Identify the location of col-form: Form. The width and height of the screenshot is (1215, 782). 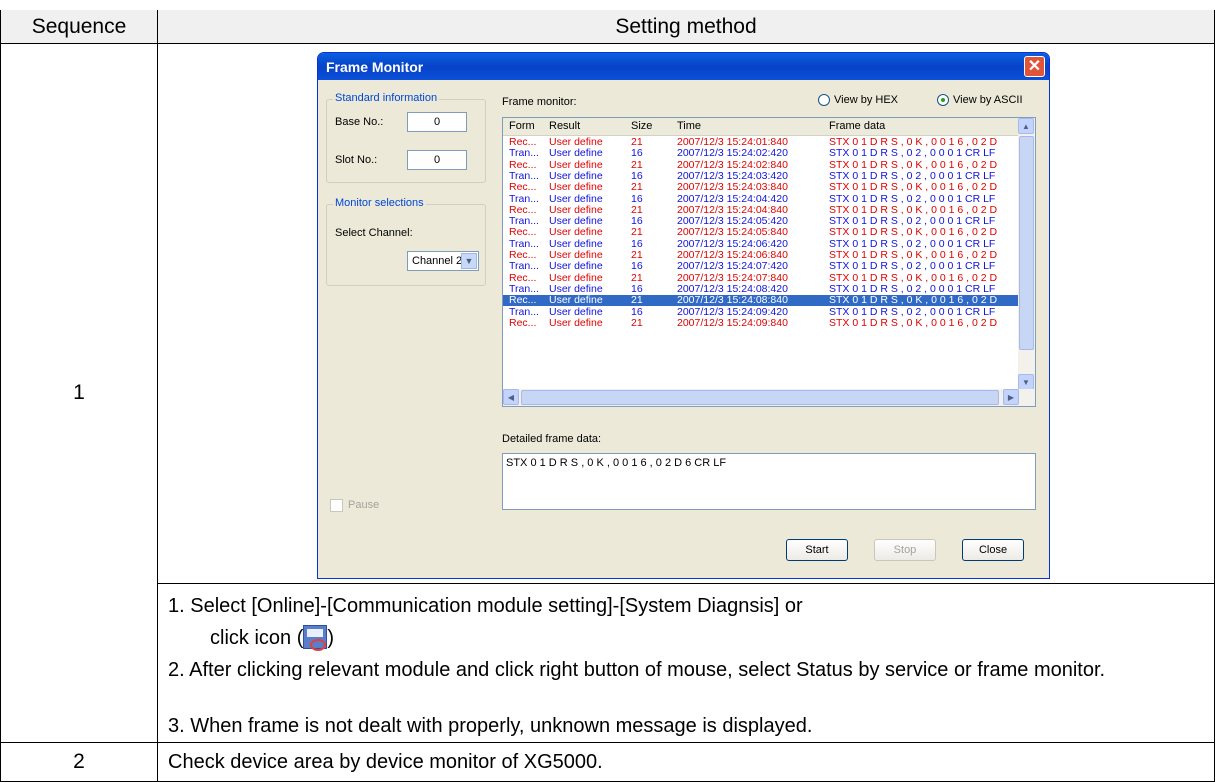
(522, 126).